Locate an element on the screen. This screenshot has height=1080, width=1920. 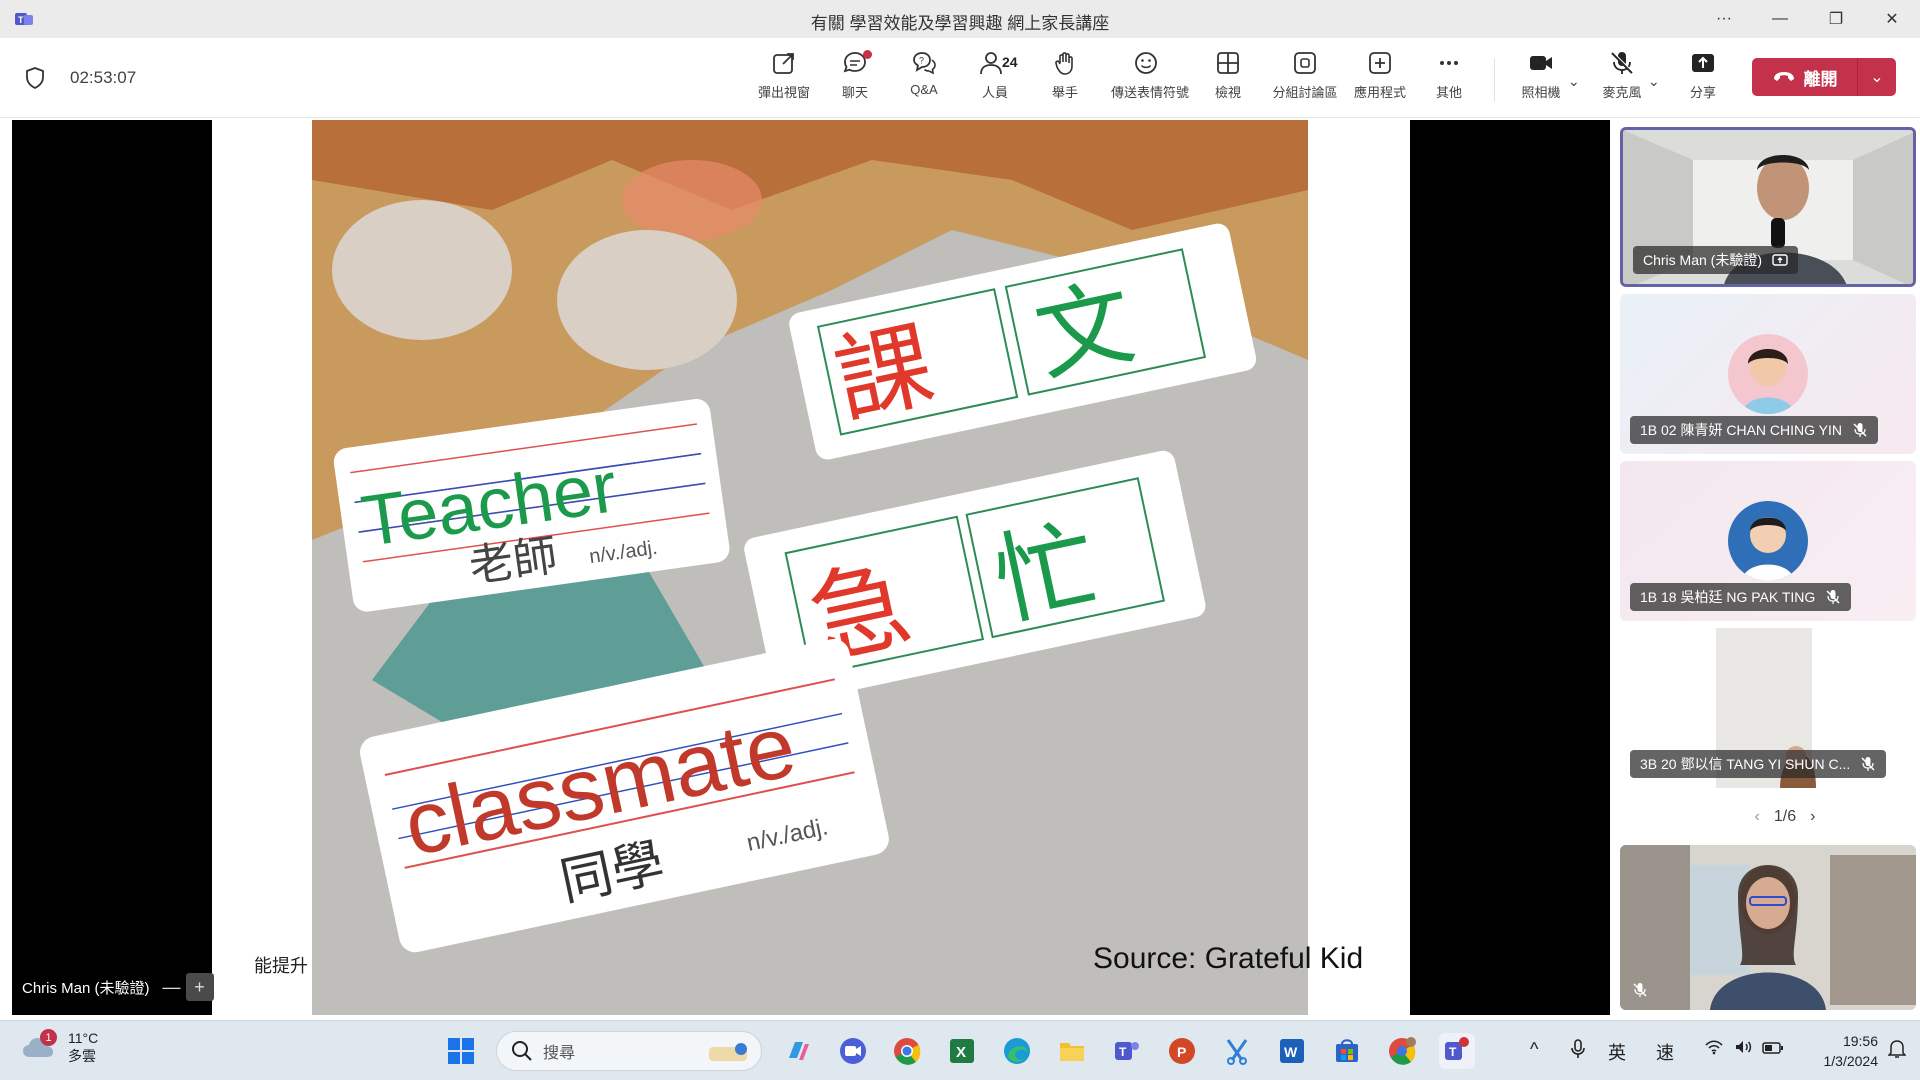
chat-label: 聊天 is located at coordinates (854, 92).